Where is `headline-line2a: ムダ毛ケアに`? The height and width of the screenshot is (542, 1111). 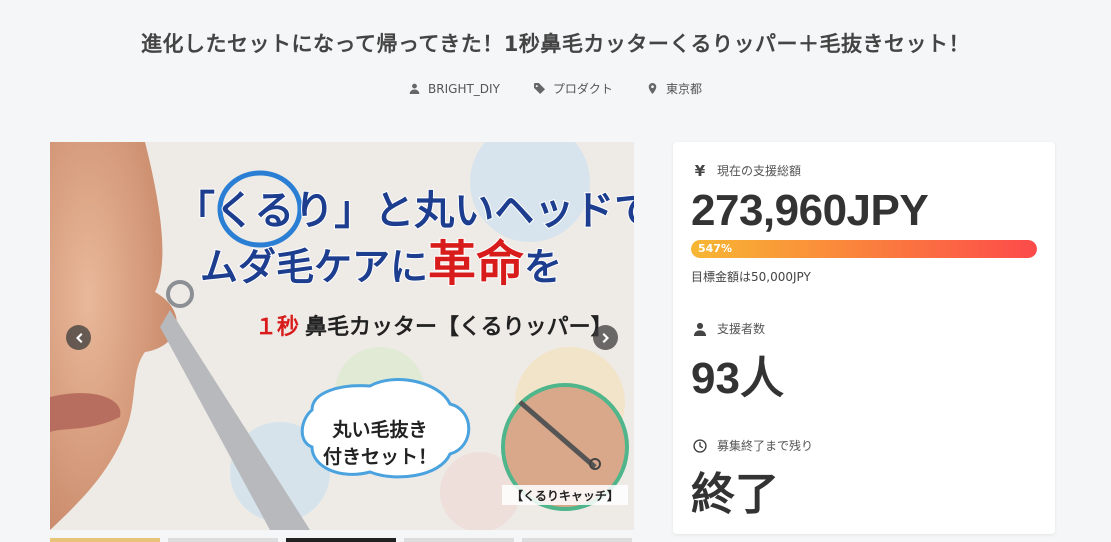 headline-line2a: ムダ毛ケアに is located at coordinates (314, 267).